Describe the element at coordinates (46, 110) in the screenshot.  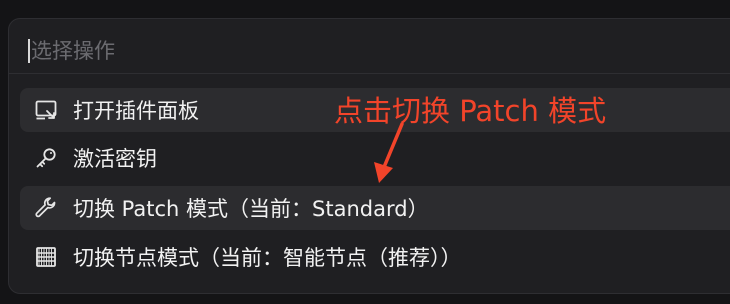
I see `panel-icon` at that location.